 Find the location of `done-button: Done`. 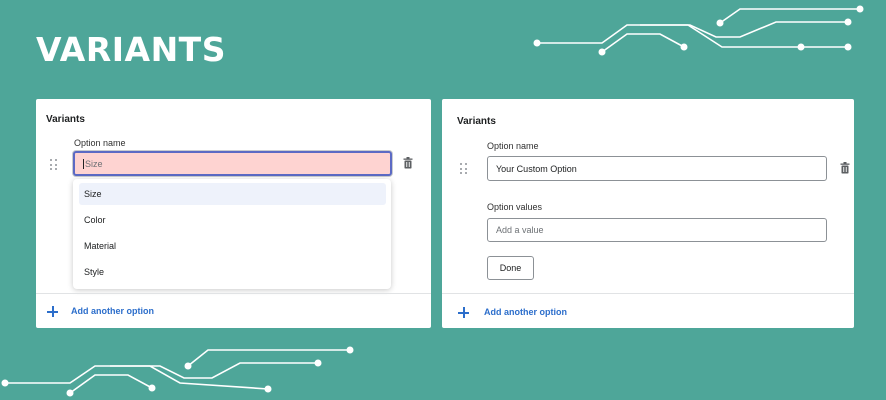

done-button: Done is located at coordinates (510, 268).